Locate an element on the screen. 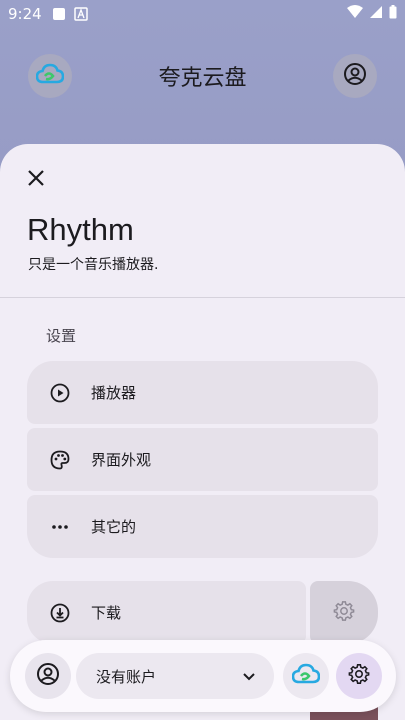 This screenshot has width=405, height=720. download-settings-button is located at coordinates (344, 612).